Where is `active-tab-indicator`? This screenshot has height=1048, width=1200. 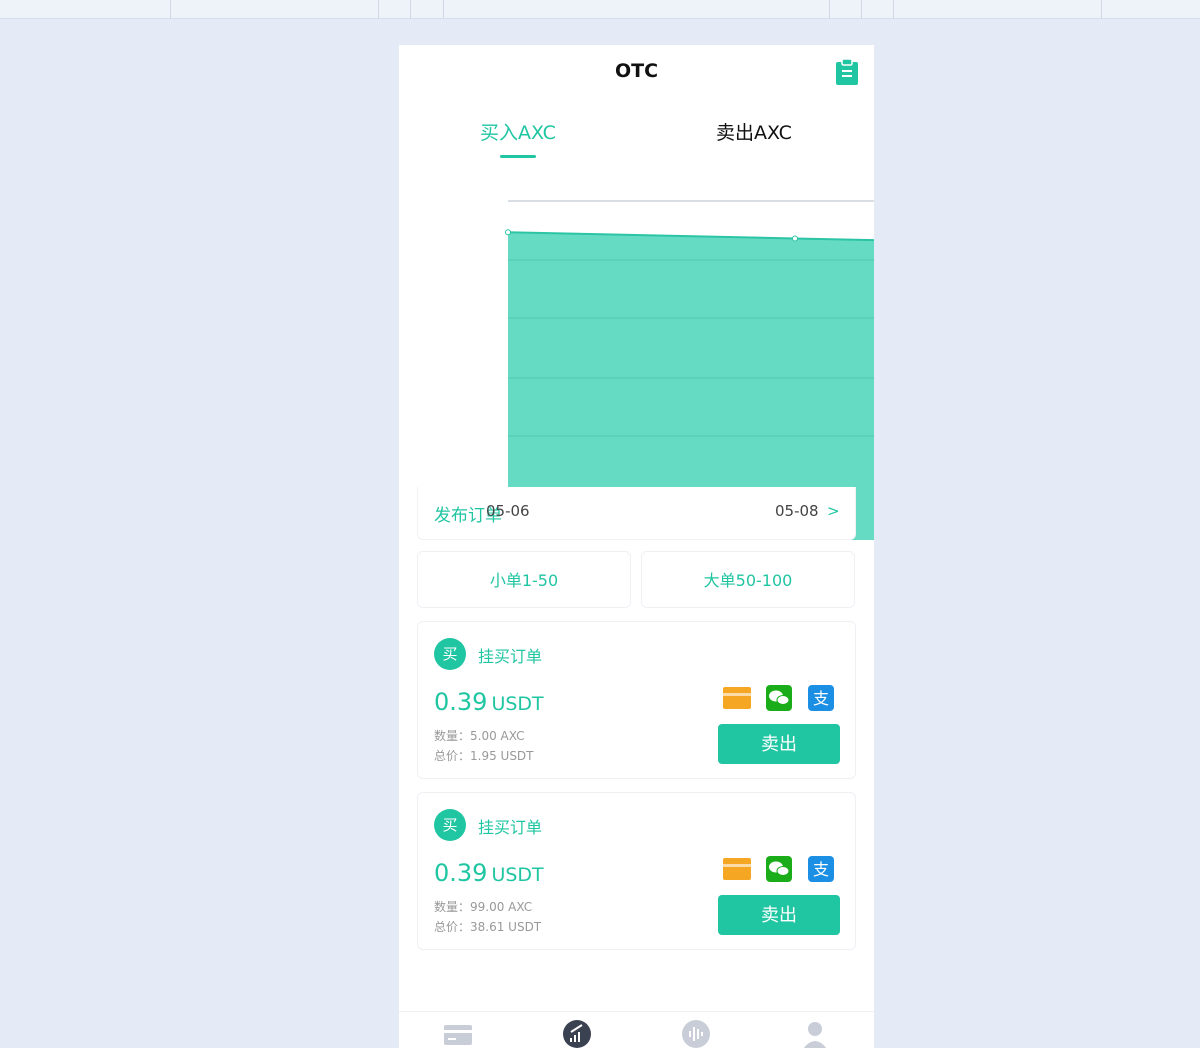 active-tab-indicator is located at coordinates (518, 156).